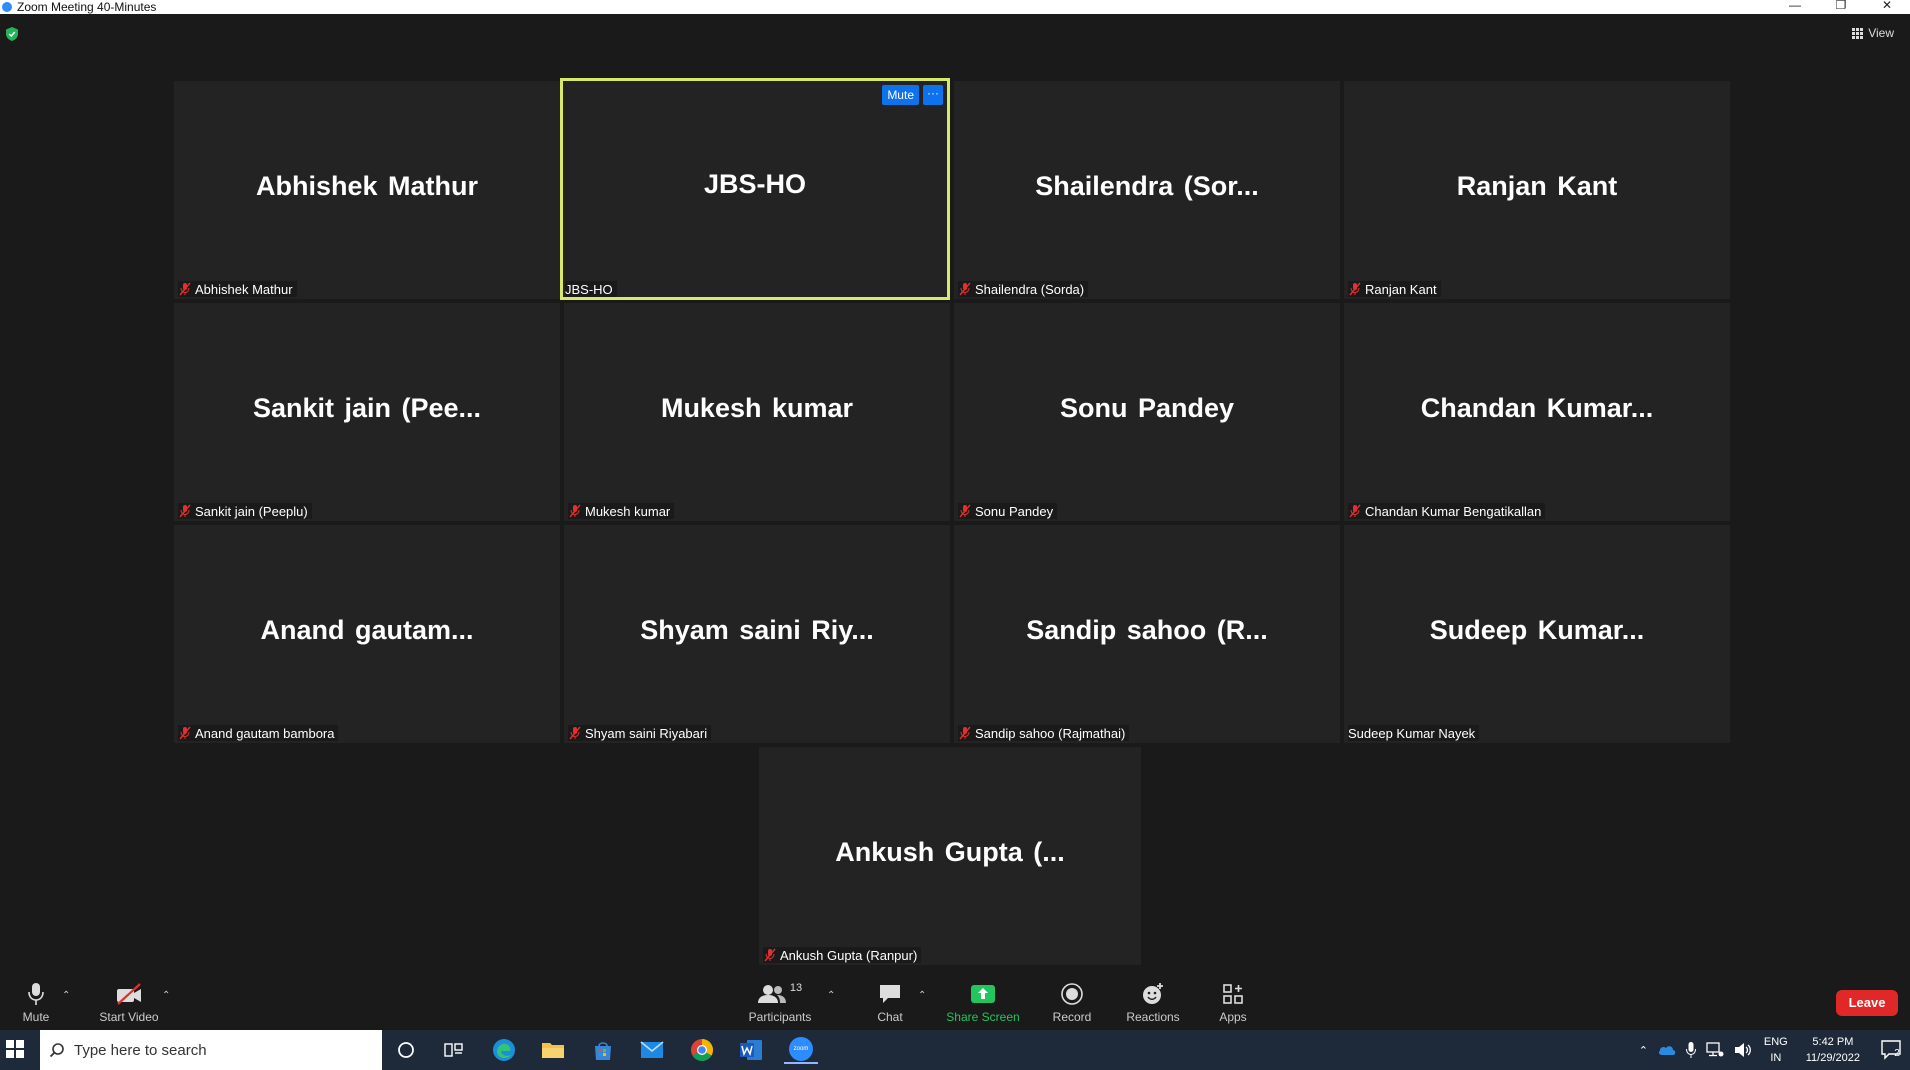 Image resolution: width=1910 pixels, height=1070 pixels. Describe the element at coordinates (129, 1017) in the screenshot. I see `start-video-label: Start Video` at that location.